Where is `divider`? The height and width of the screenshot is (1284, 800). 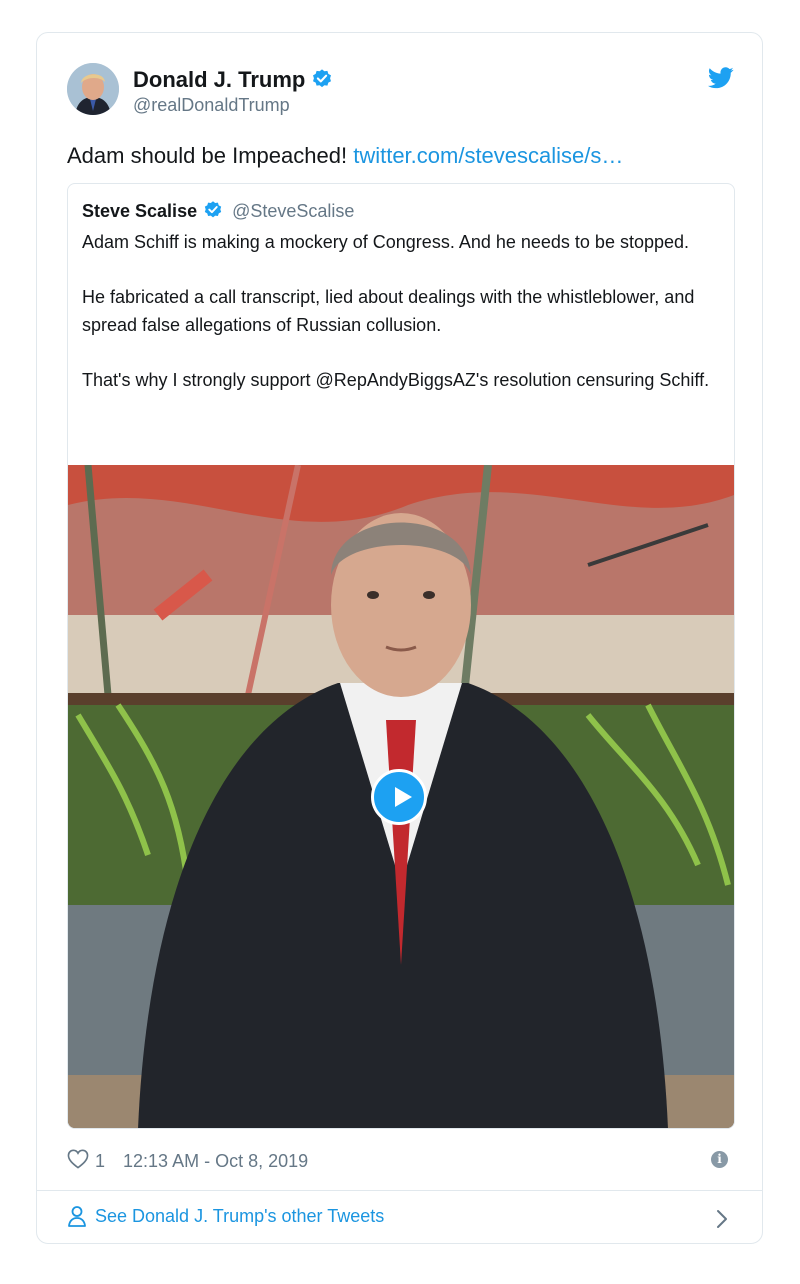
divider is located at coordinates (399, 1190).